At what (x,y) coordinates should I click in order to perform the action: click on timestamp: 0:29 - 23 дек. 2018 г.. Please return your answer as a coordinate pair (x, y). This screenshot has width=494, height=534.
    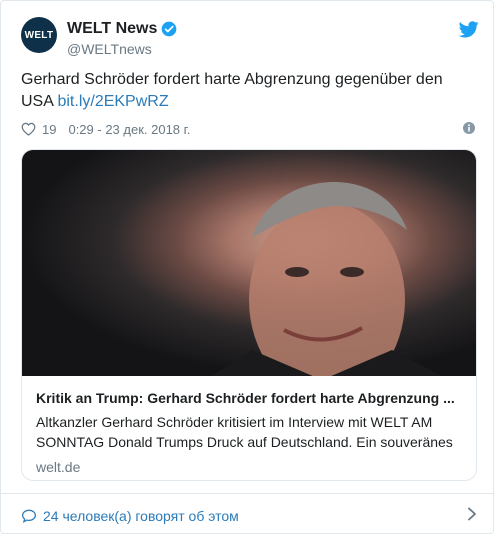
    Looking at the image, I should click on (129, 129).